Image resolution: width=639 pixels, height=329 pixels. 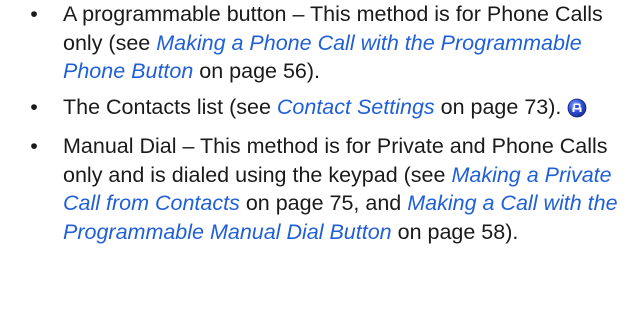 I want to click on link-contact-settings: Contact Settings, so click(x=356, y=107).